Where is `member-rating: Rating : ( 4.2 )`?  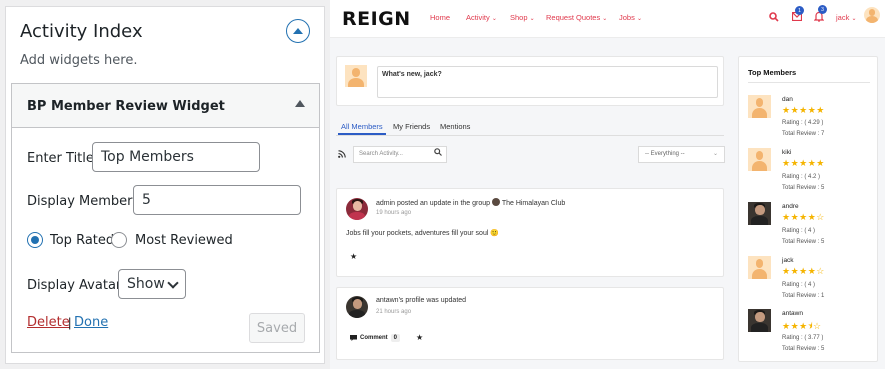
member-rating: Rating : ( 4.2 ) is located at coordinates (801, 177).